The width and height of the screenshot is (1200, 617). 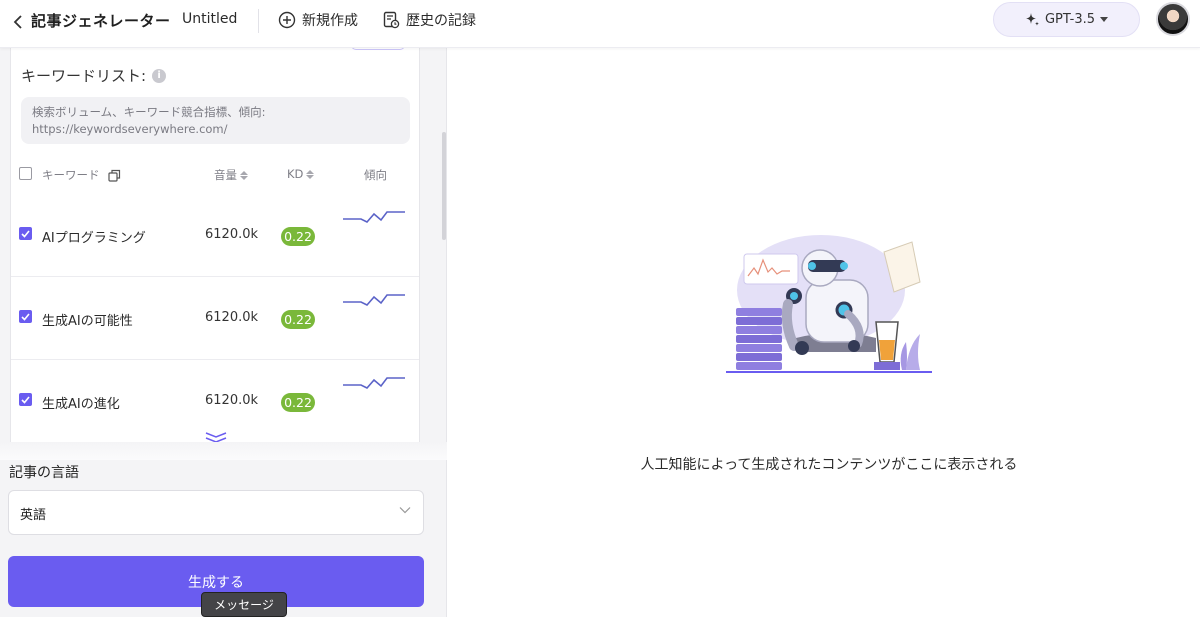 I want to click on select-all-checkbox, so click(x=25, y=173).